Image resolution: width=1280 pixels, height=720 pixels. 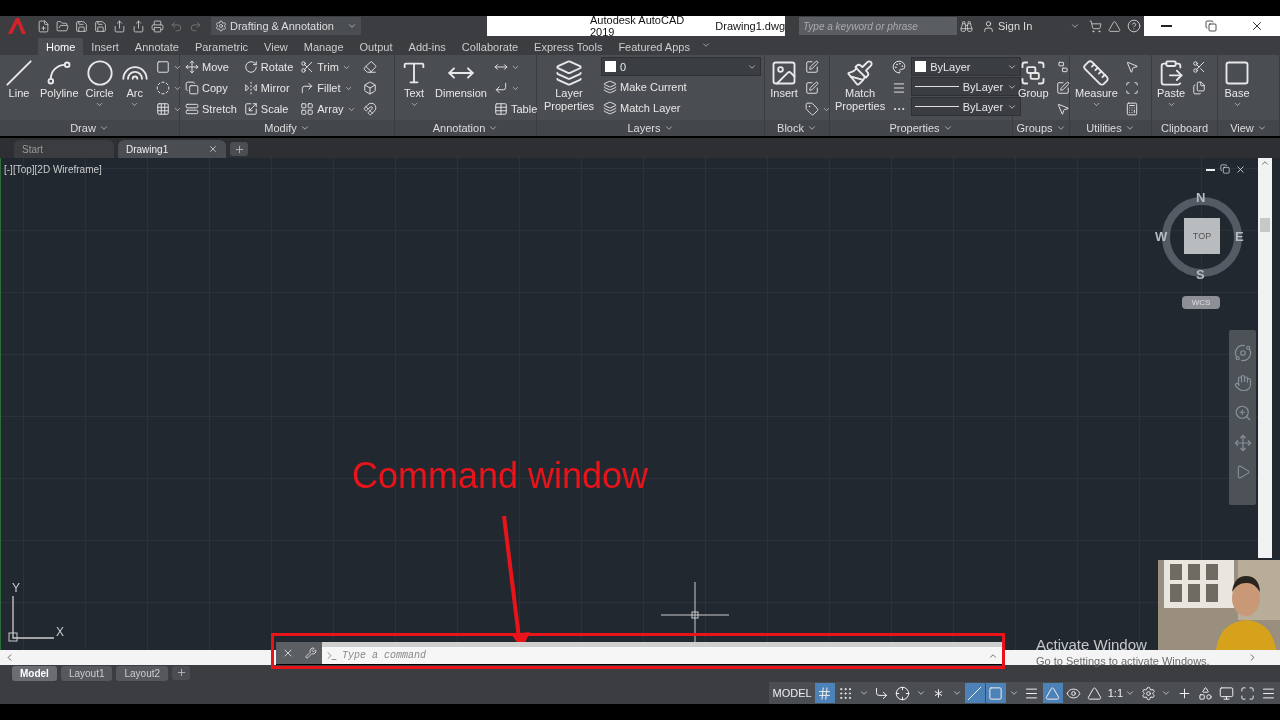 I want to click on panel-title: Groups, so click(x=1034, y=128).